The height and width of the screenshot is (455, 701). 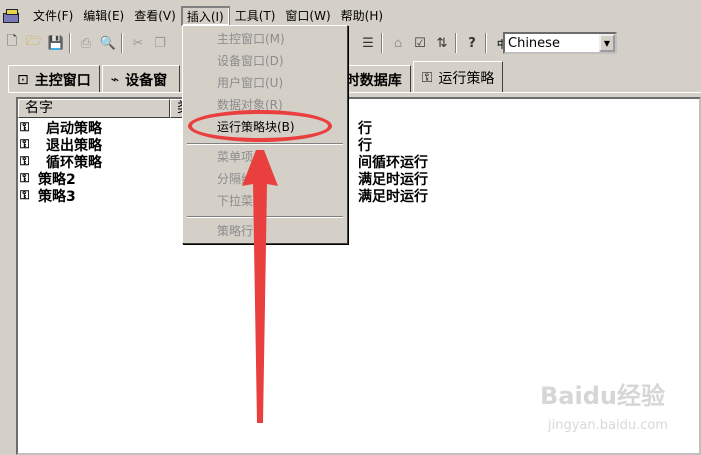 What do you see at coordinates (602, 396) in the screenshot?
I see `watermark-logo: Baidu经验` at bounding box center [602, 396].